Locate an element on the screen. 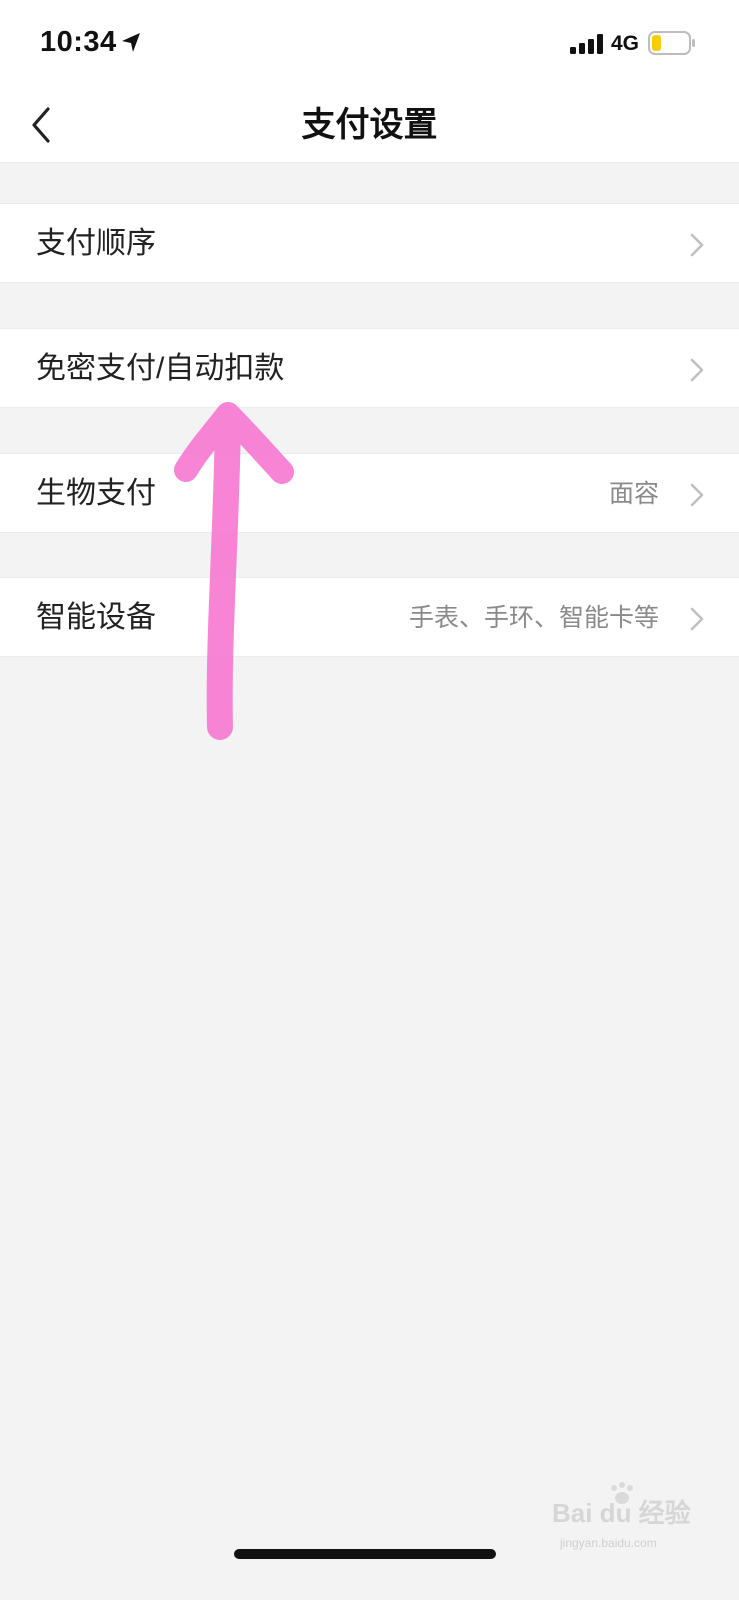 The width and height of the screenshot is (739, 1600). baidu-watermark-logo: Bai du 经验 is located at coordinates (621, 1505).